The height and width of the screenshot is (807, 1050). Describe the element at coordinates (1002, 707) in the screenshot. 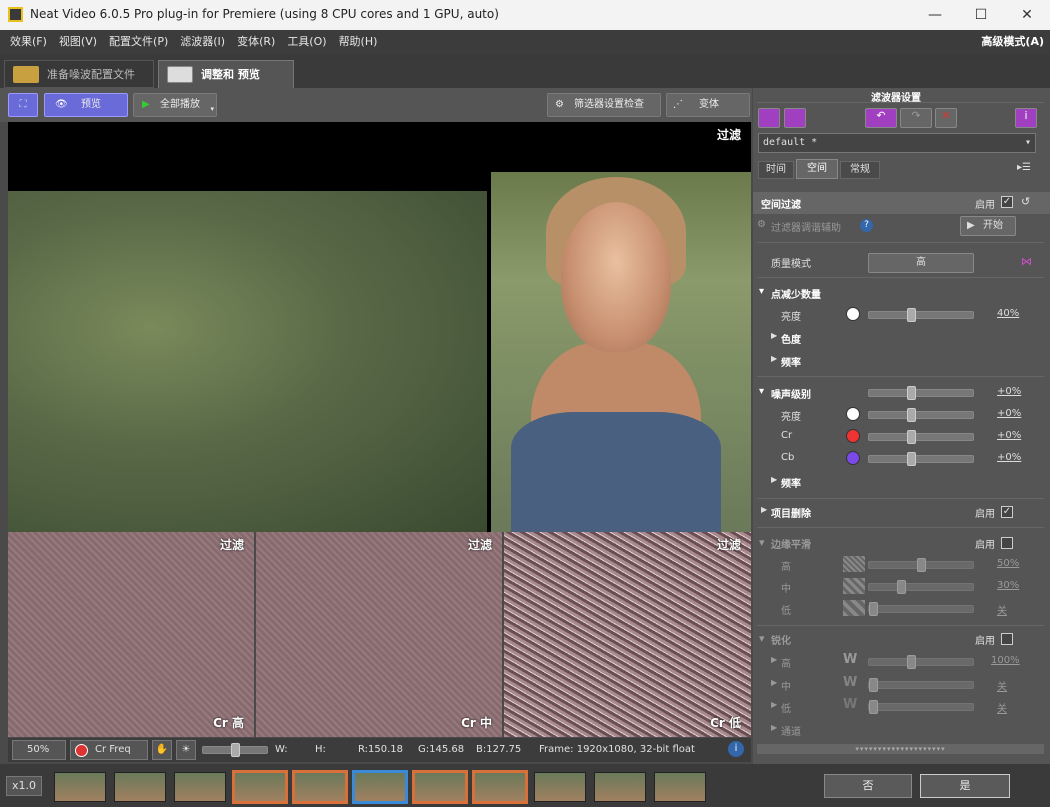

I see `sharpen-low-value: 关` at that location.